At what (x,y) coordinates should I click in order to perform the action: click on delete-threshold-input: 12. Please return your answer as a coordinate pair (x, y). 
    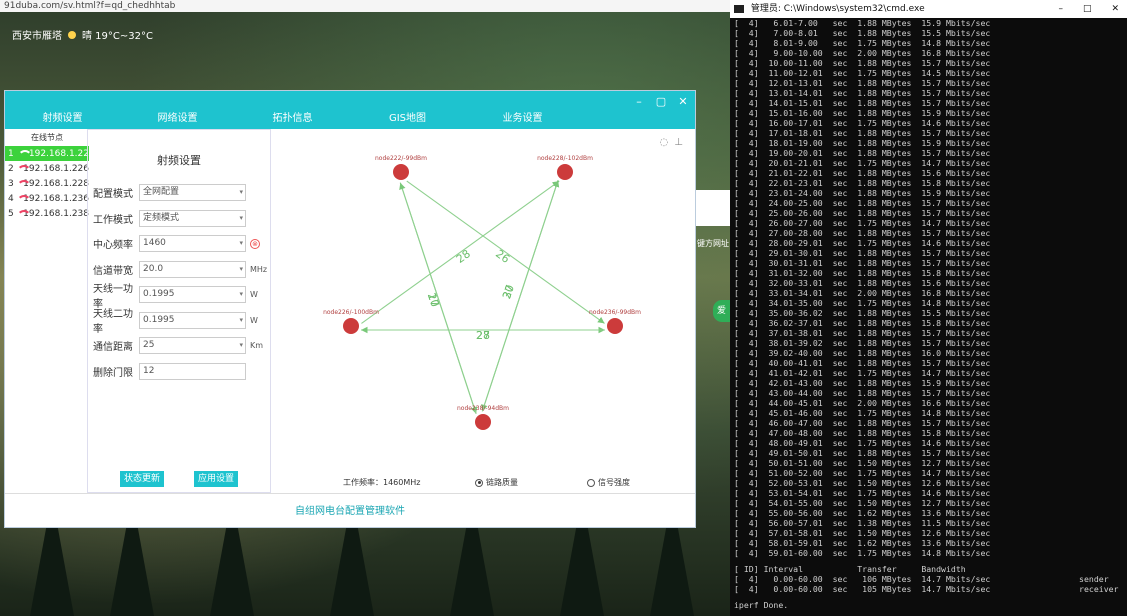
    Looking at the image, I should click on (192, 371).